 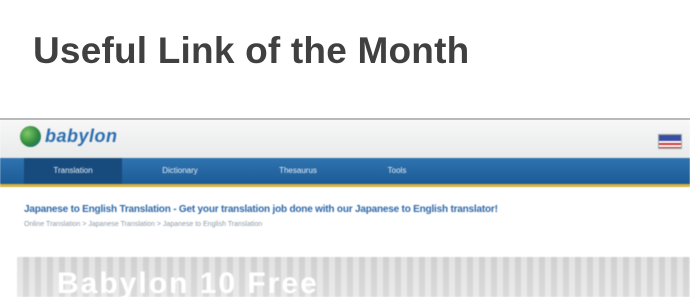 I want to click on tab-dictionary: Dictionary, so click(x=180, y=171).